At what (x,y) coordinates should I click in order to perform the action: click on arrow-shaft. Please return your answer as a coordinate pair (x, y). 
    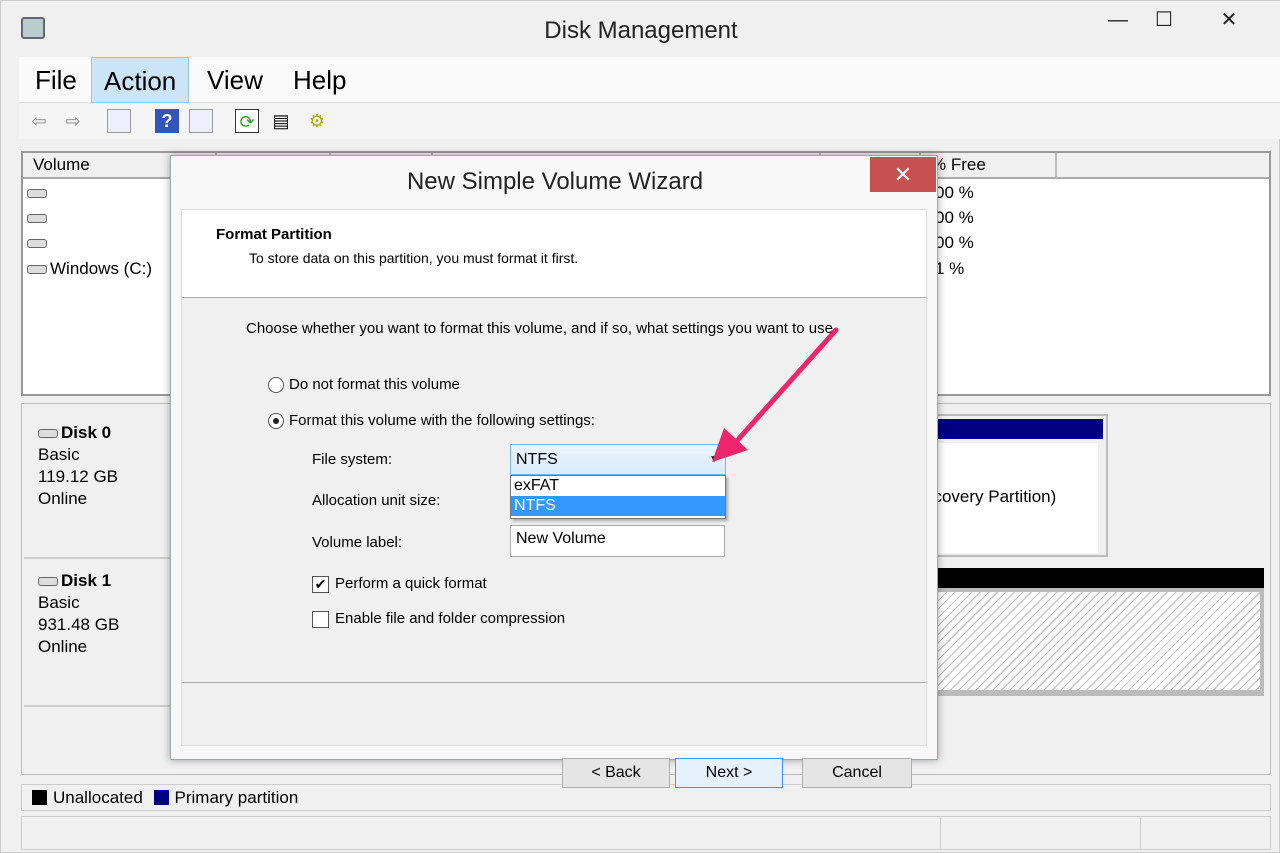
    Looking at the image, I should click on (785, 386).